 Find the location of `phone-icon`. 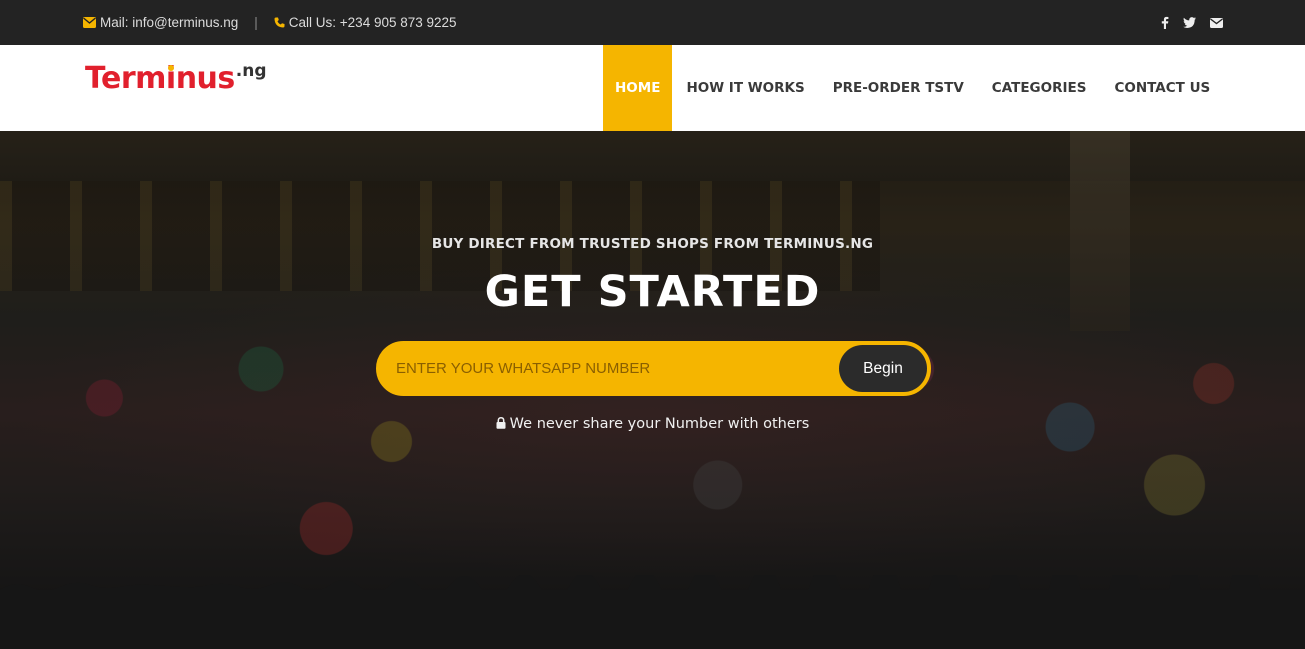

phone-icon is located at coordinates (279, 22).